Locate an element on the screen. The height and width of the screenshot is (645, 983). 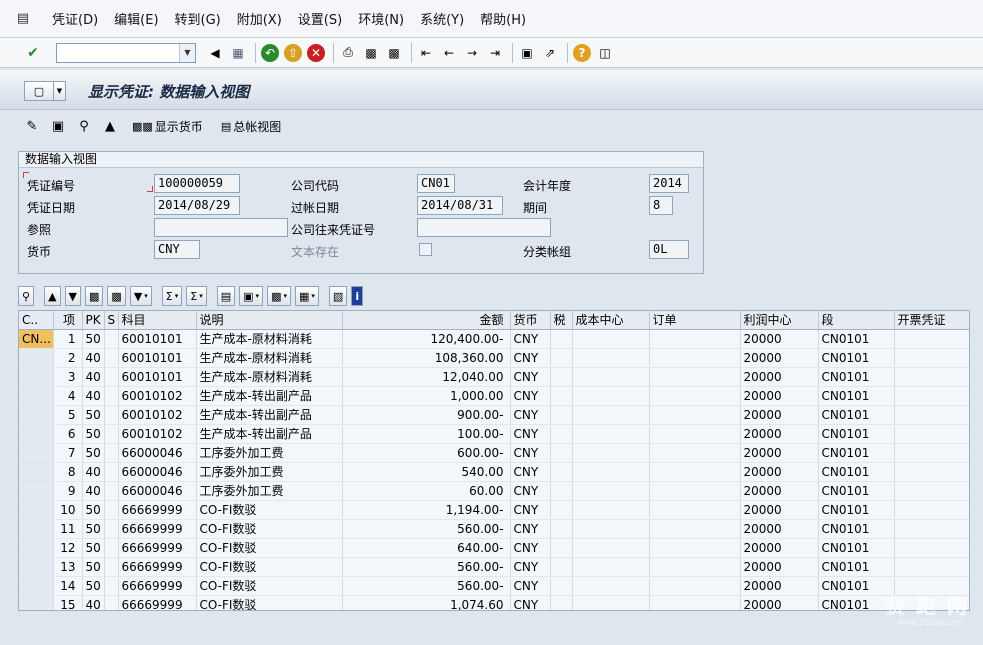
cell-item: 7 is located at coordinates (68, 453).